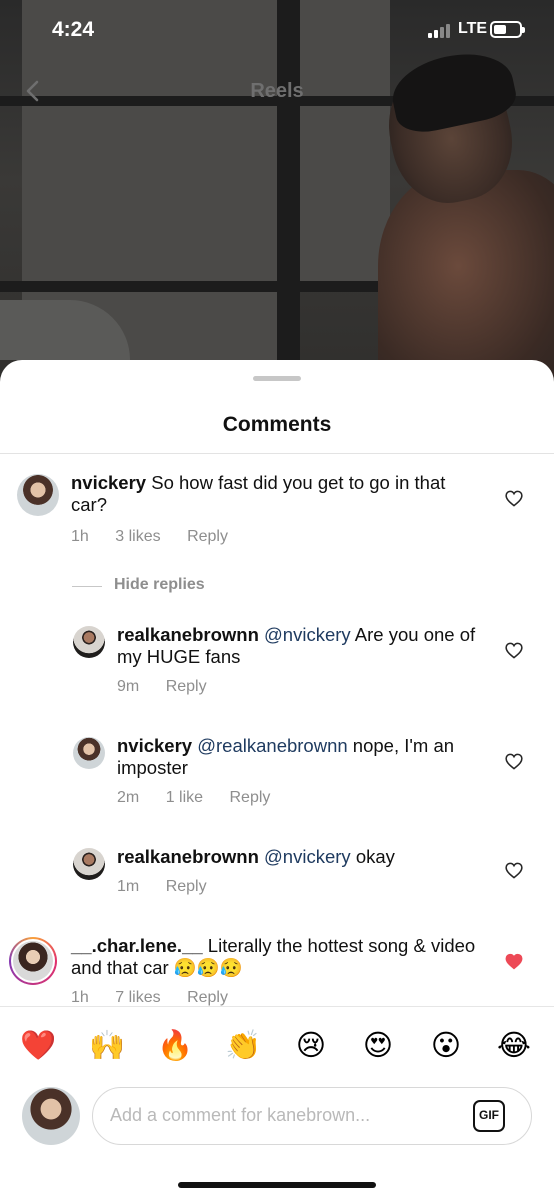 The width and height of the screenshot is (554, 1200). Describe the element at coordinates (73, 29) in the screenshot. I see `status-time: 4:24` at that location.